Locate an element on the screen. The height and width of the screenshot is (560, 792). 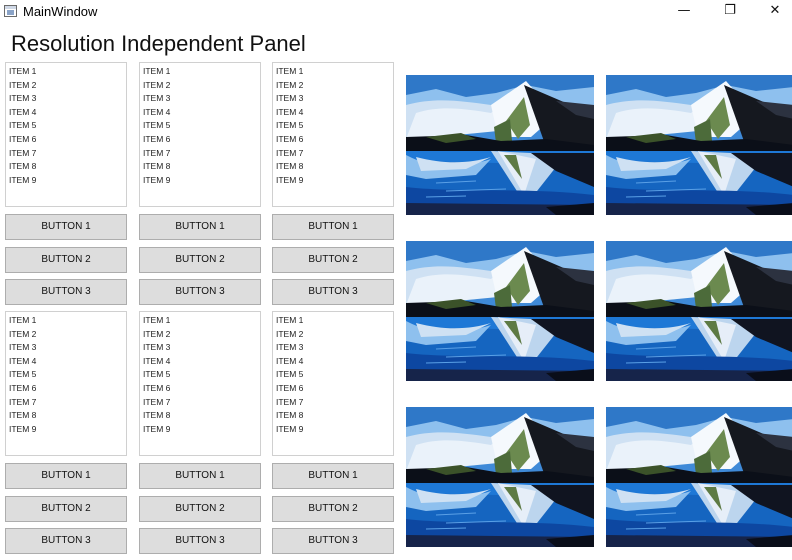
close-button: ✕ is located at coordinates (772, 12).